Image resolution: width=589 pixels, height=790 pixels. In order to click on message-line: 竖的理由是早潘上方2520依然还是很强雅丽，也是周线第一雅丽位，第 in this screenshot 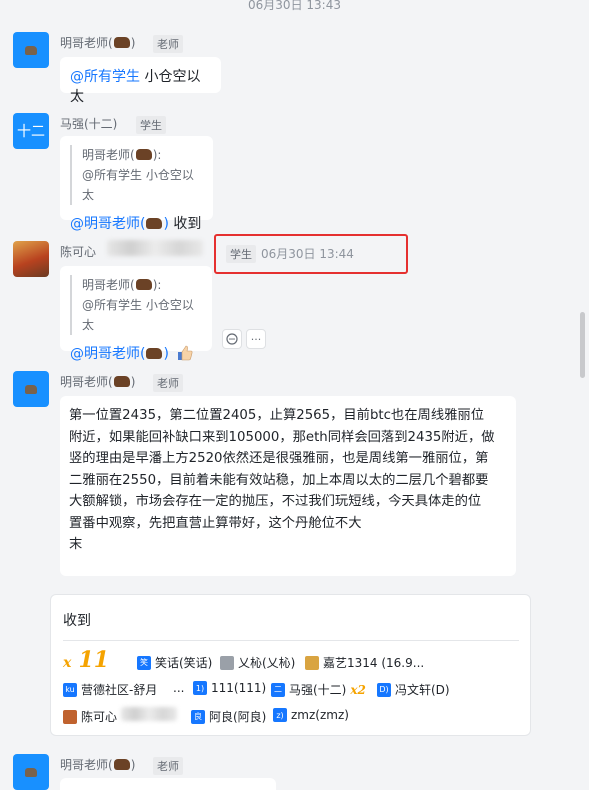, I will do `click(279, 458)`.